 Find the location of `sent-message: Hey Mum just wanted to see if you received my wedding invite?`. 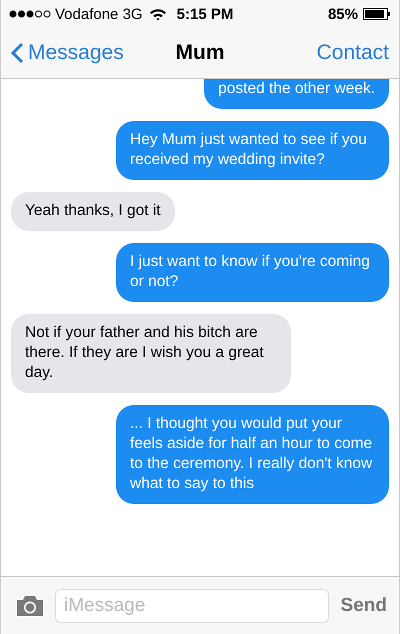

sent-message: Hey Mum just wanted to see if you received my wedding invite? is located at coordinates (252, 150).